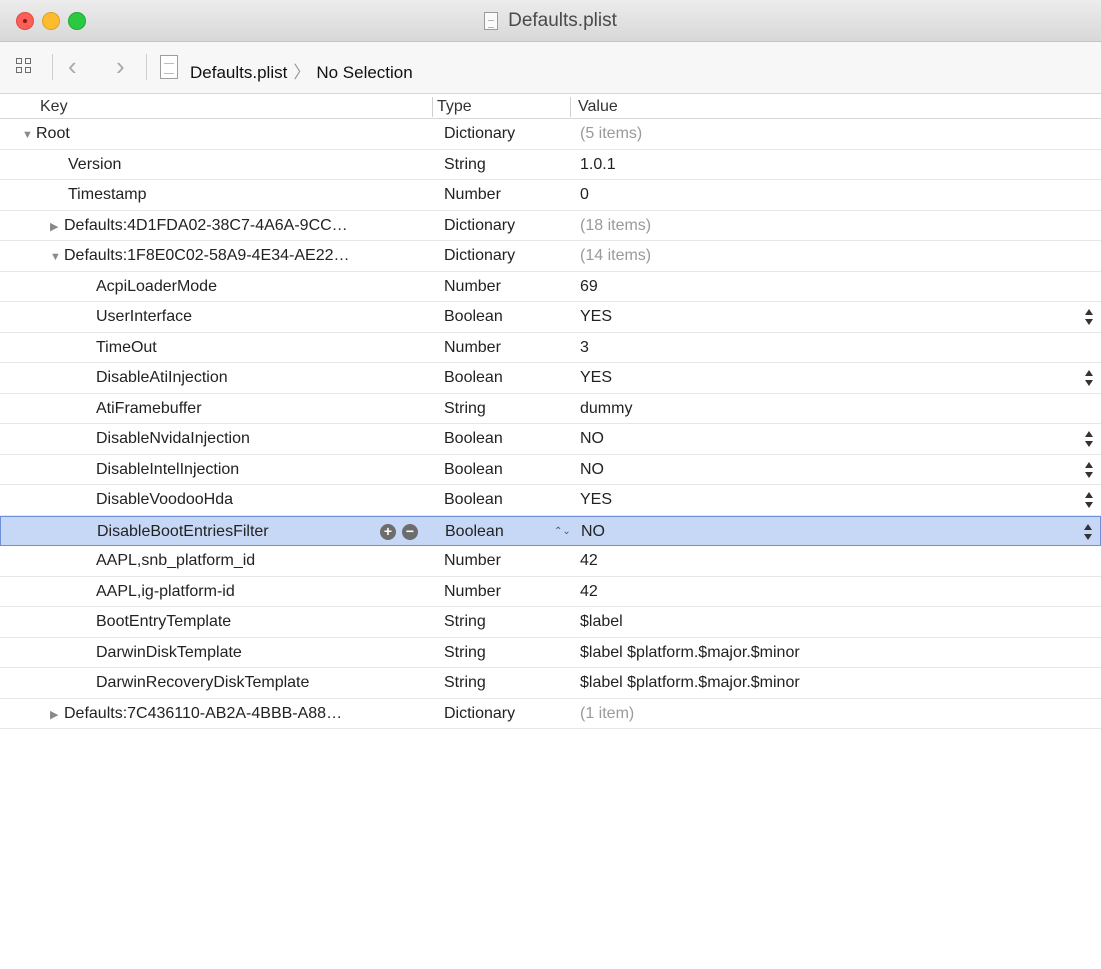 This screenshot has width=1101, height=969. Describe the element at coordinates (584, 348) in the screenshot. I see `value-cell: 3` at that location.